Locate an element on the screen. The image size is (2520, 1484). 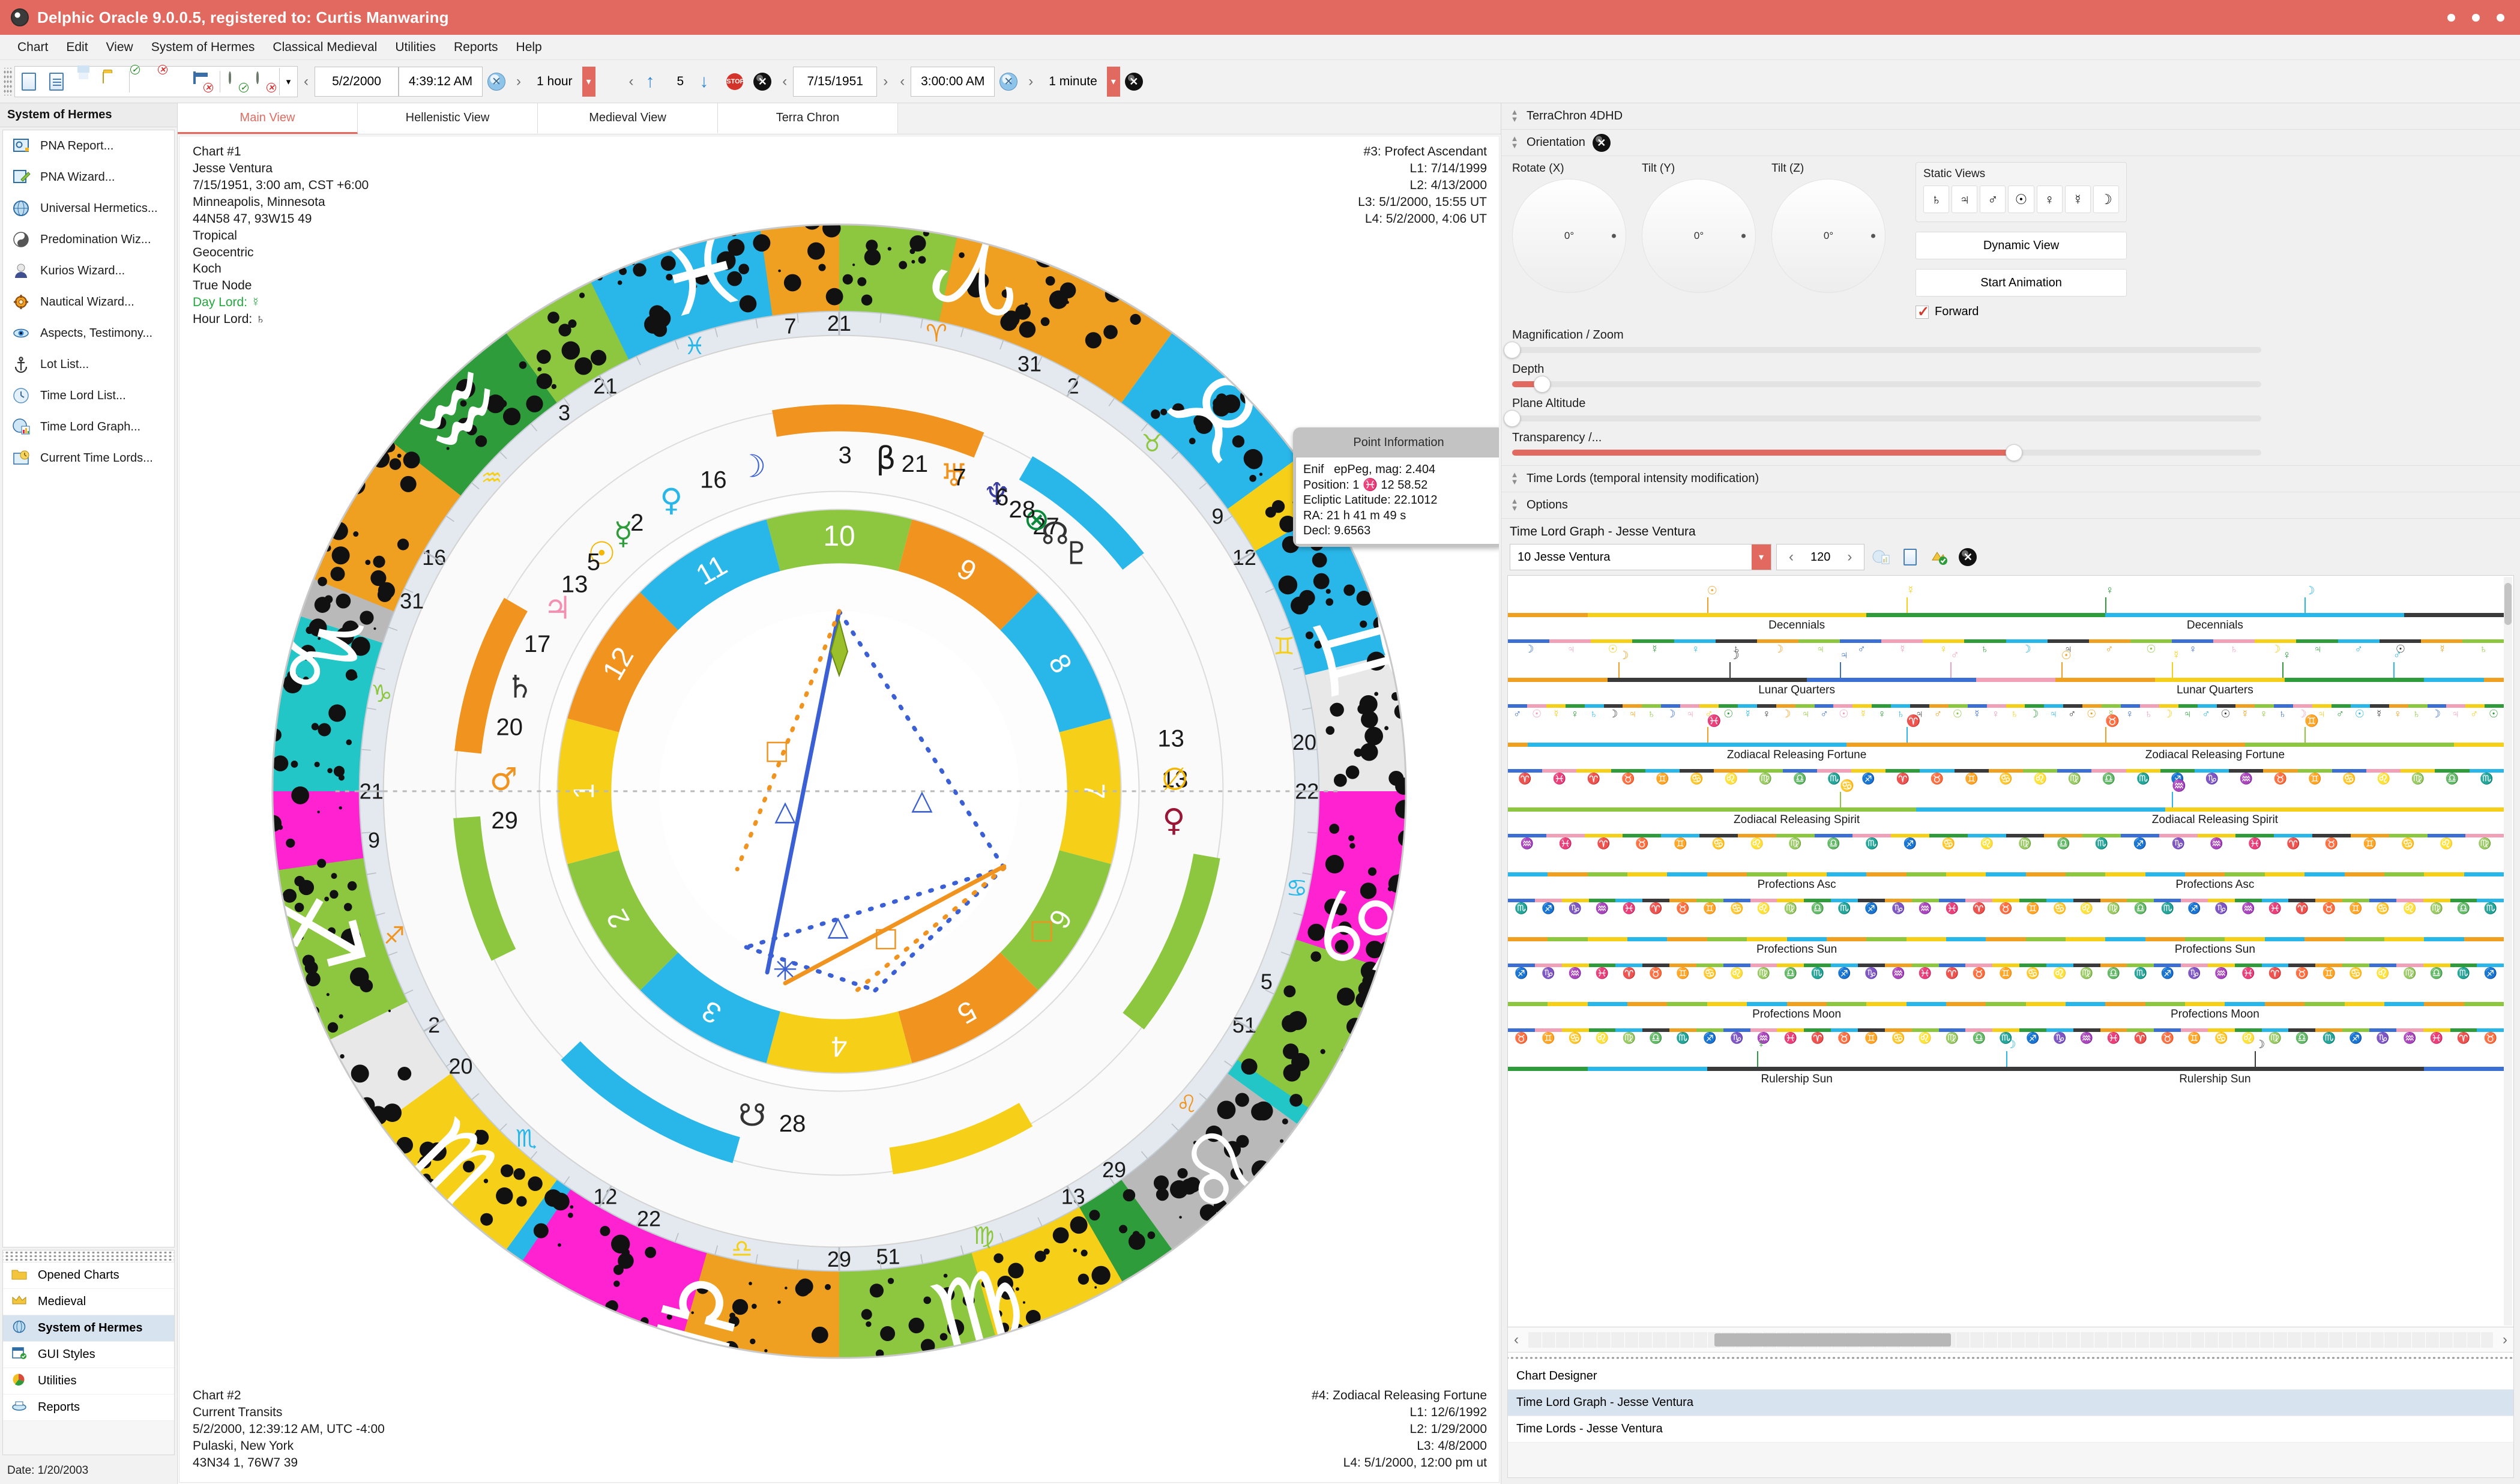
step2-field: 1 minute is located at coordinates (1073, 82).